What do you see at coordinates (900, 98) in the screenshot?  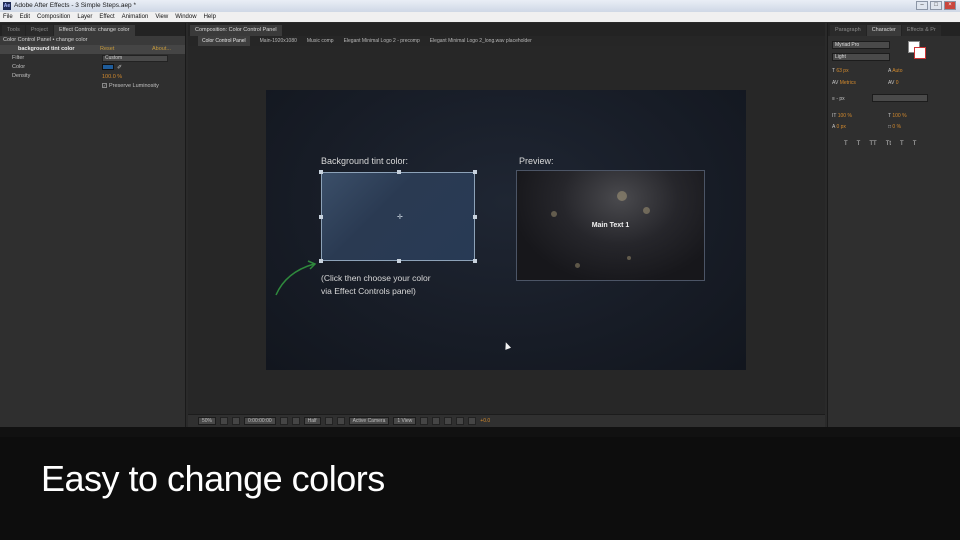 I see `stroke-style-dropdown` at bounding box center [900, 98].